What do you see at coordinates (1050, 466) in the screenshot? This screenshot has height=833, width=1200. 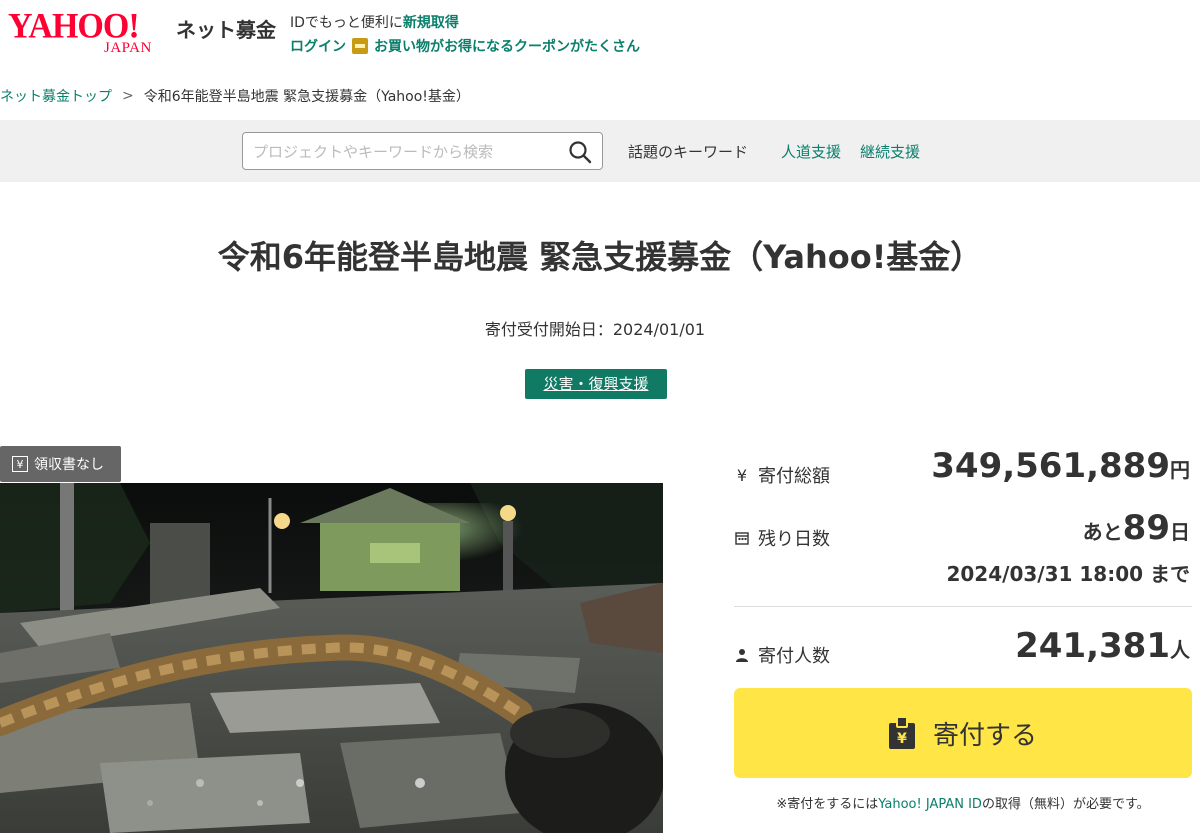 I see `total-amount-number: 349,561,889` at bounding box center [1050, 466].